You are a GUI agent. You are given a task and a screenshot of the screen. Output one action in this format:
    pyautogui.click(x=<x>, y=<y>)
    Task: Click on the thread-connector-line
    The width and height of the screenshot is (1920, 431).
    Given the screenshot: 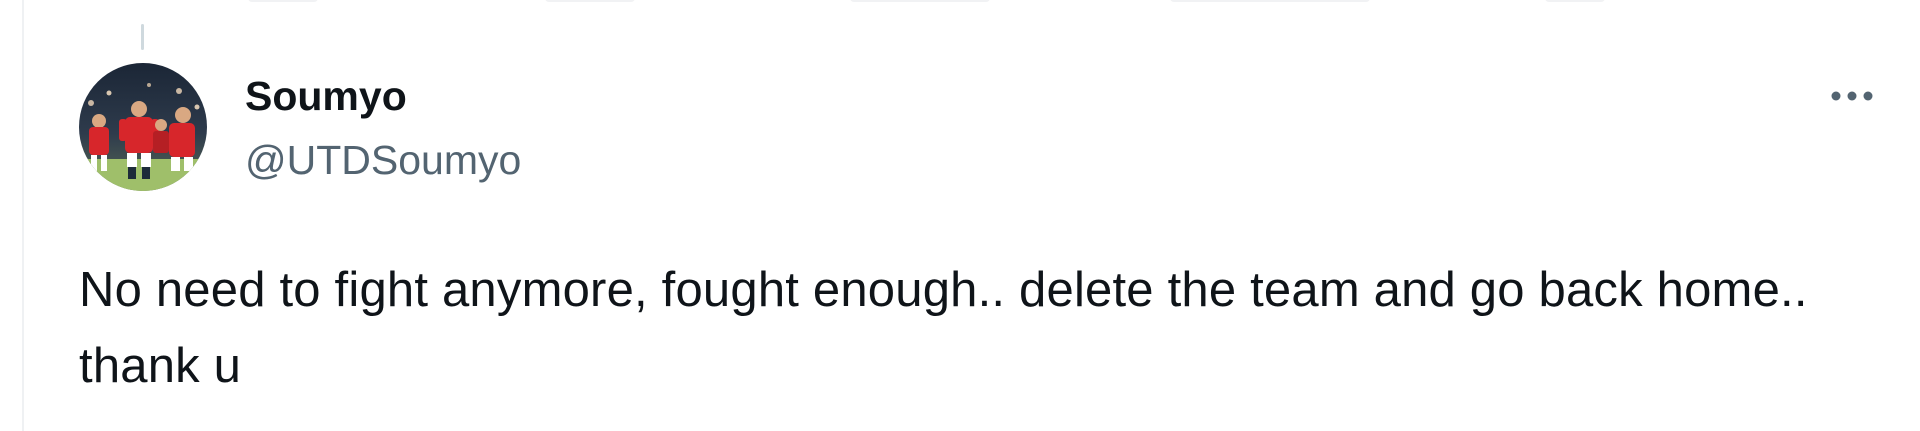 What is the action you would take?
    pyautogui.click(x=142, y=37)
    